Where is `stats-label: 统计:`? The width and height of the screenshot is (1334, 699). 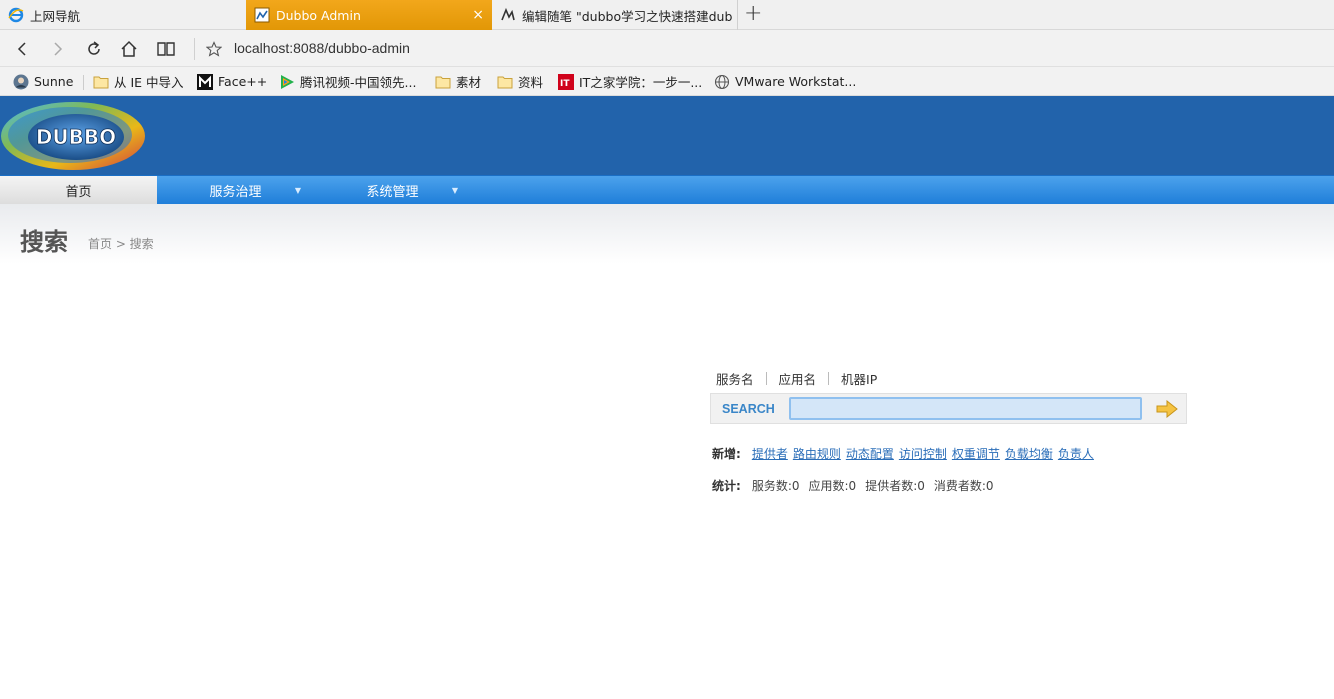
stats-label: 统计: is located at coordinates (726, 485).